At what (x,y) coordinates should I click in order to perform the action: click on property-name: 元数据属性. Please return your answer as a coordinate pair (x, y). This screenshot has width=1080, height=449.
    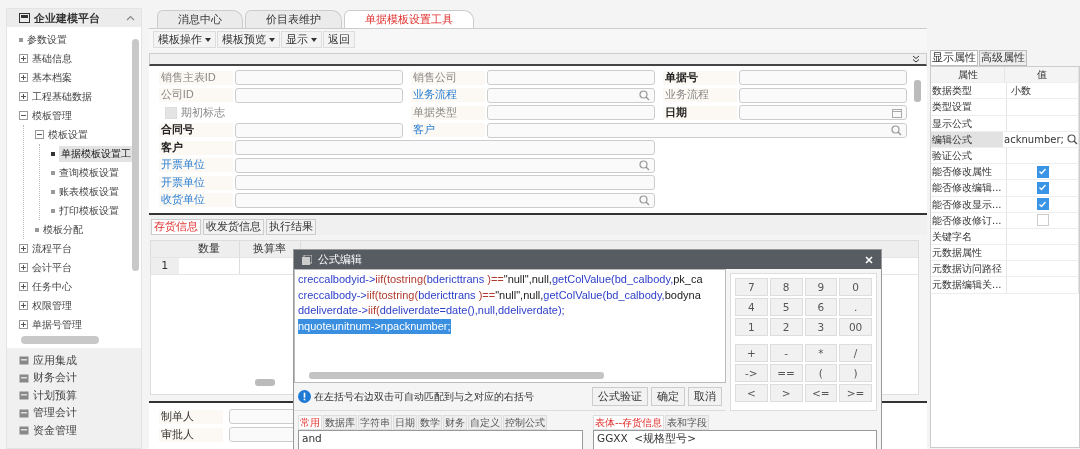
    Looking at the image, I should click on (969, 253).